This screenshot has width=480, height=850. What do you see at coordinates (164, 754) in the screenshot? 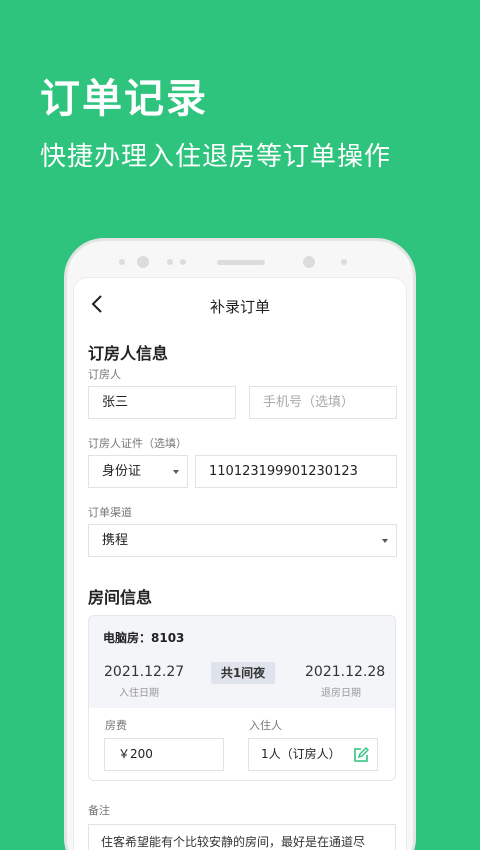
I see `price-field: ￥200` at bounding box center [164, 754].